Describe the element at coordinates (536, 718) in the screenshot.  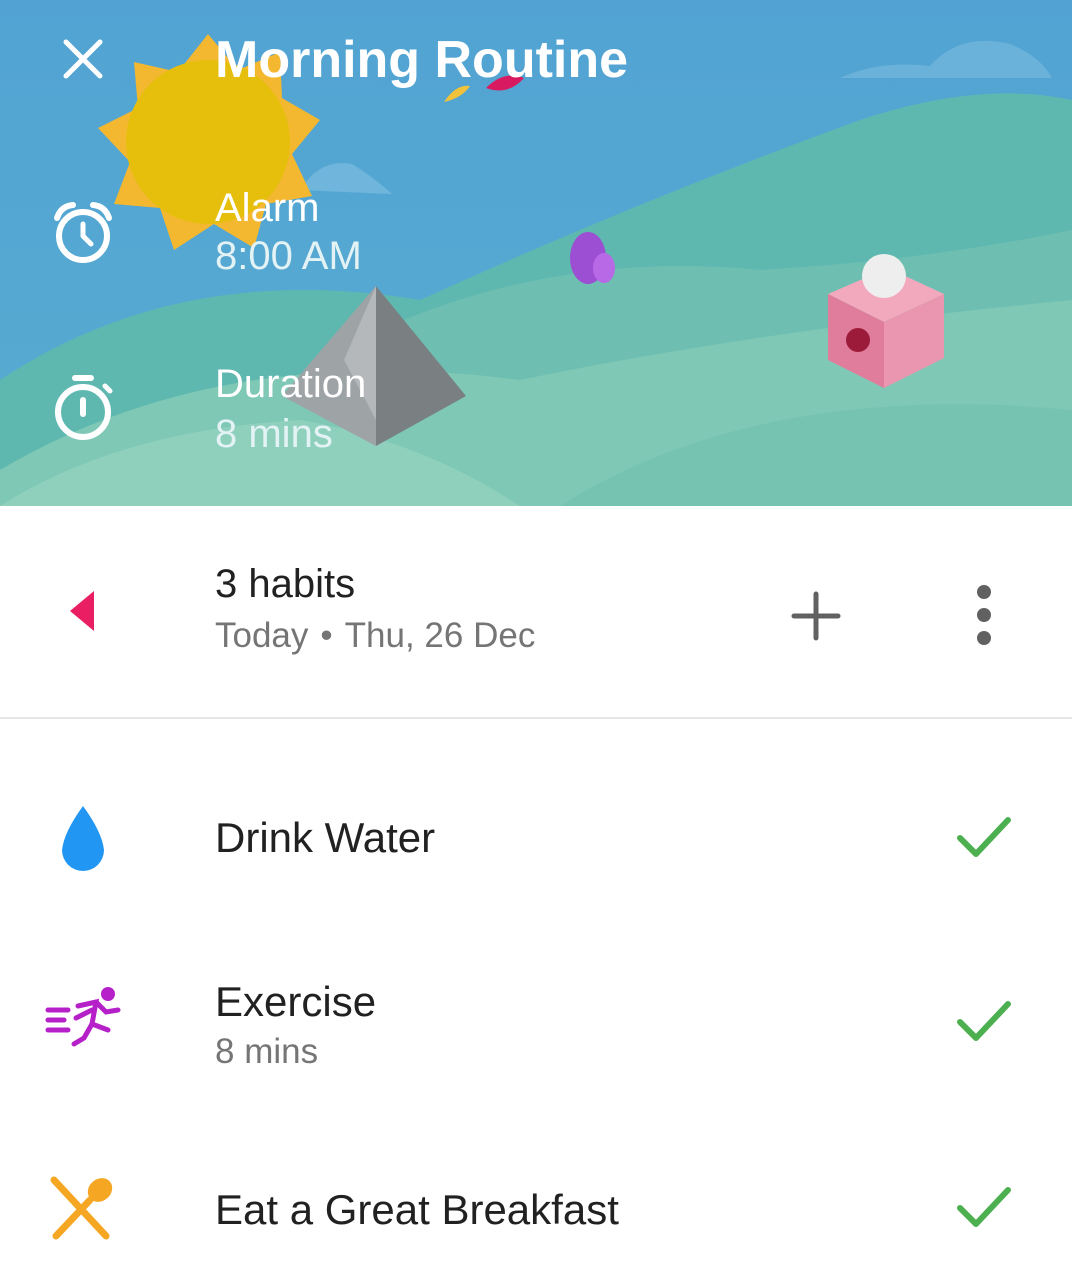
I see `divider` at that location.